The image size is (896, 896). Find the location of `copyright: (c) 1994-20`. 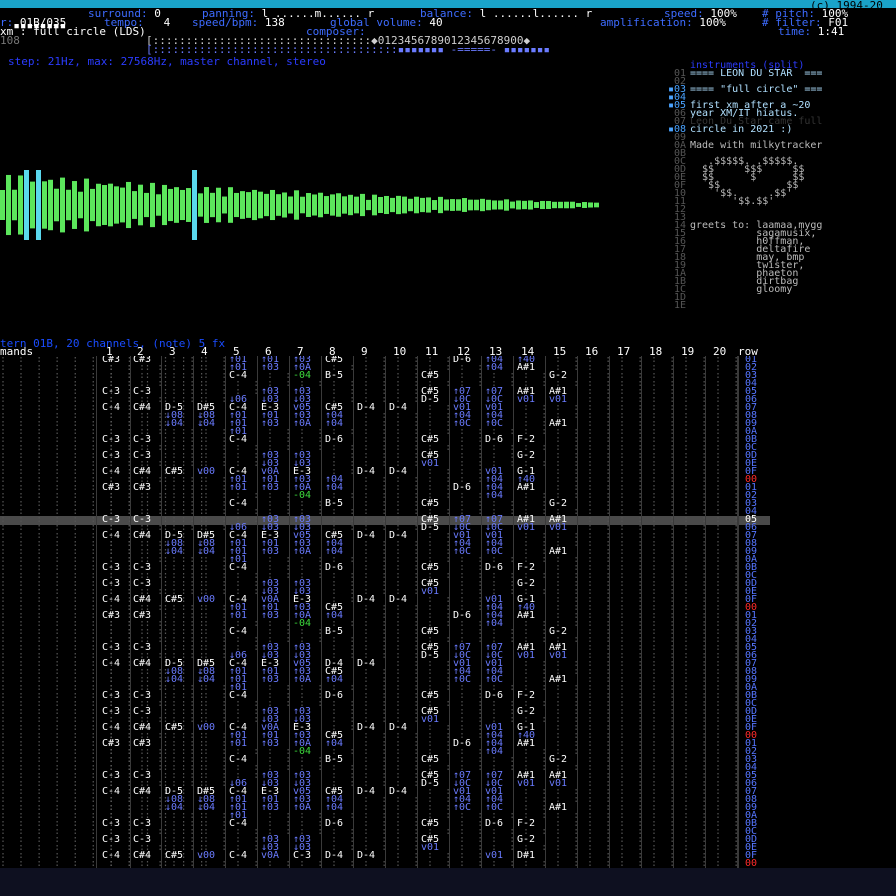

copyright: (c) 1994-20 is located at coordinates (846, 6).